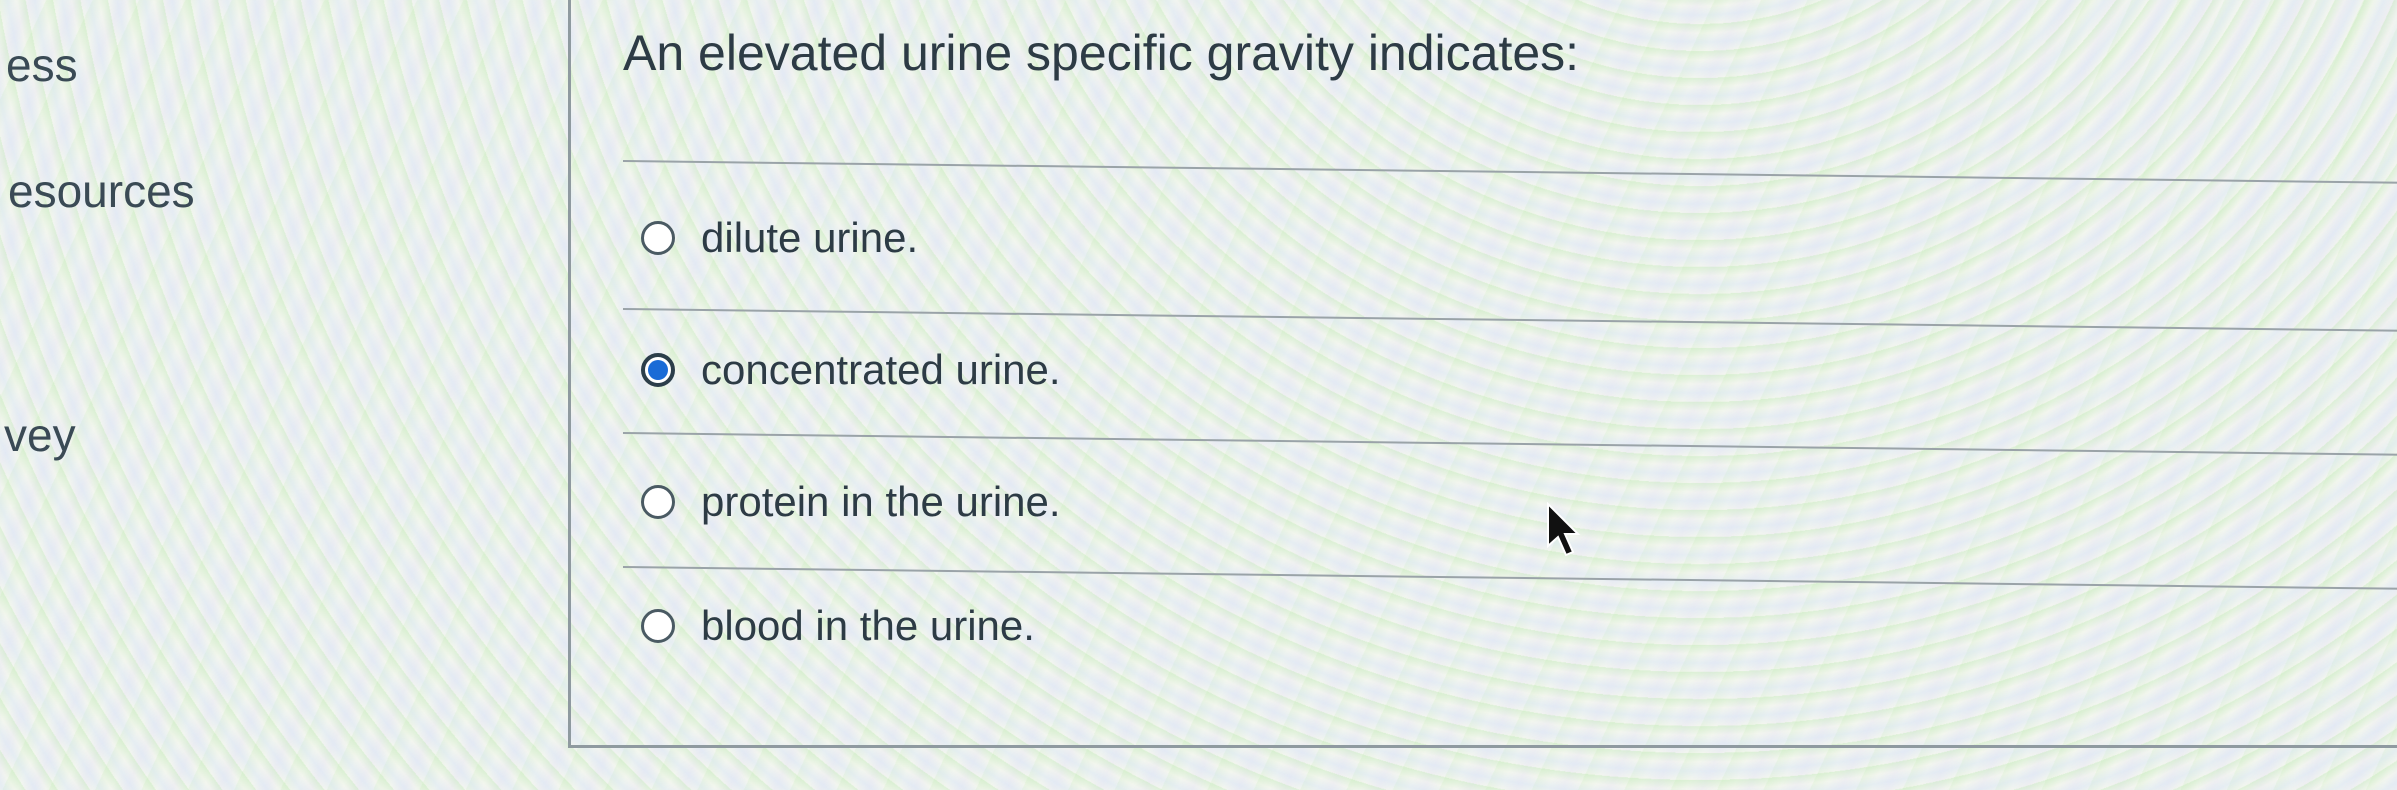  Describe the element at coordinates (40, 435) in the screenshot. I see `sidebar-item-survey: vey` at that location.